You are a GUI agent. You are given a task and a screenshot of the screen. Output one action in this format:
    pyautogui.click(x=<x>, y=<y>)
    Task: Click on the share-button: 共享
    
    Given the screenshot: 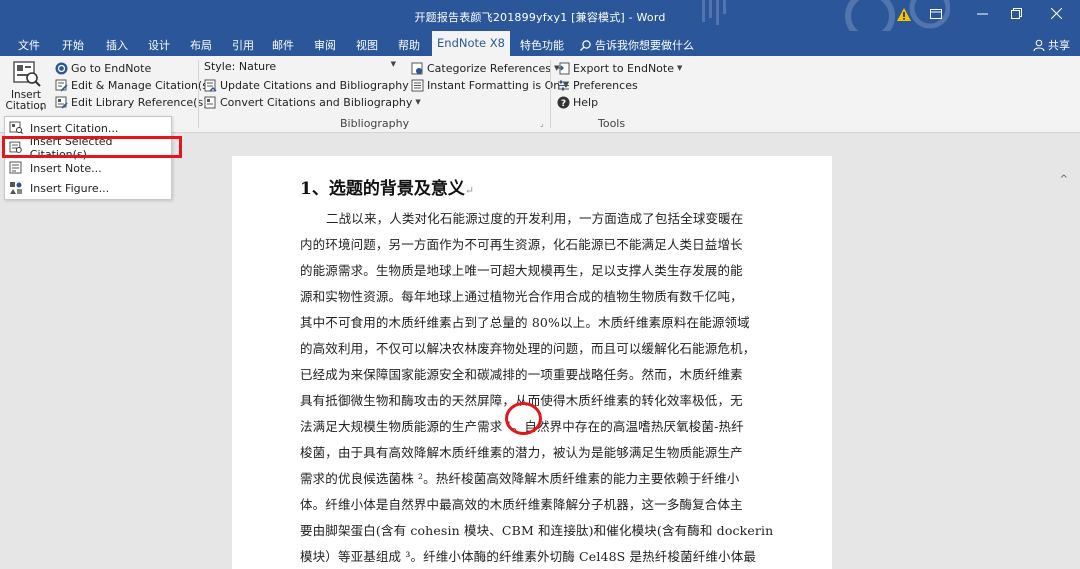 What is the action you would take?
    pyautogui.click(x=1051, y=45)
    